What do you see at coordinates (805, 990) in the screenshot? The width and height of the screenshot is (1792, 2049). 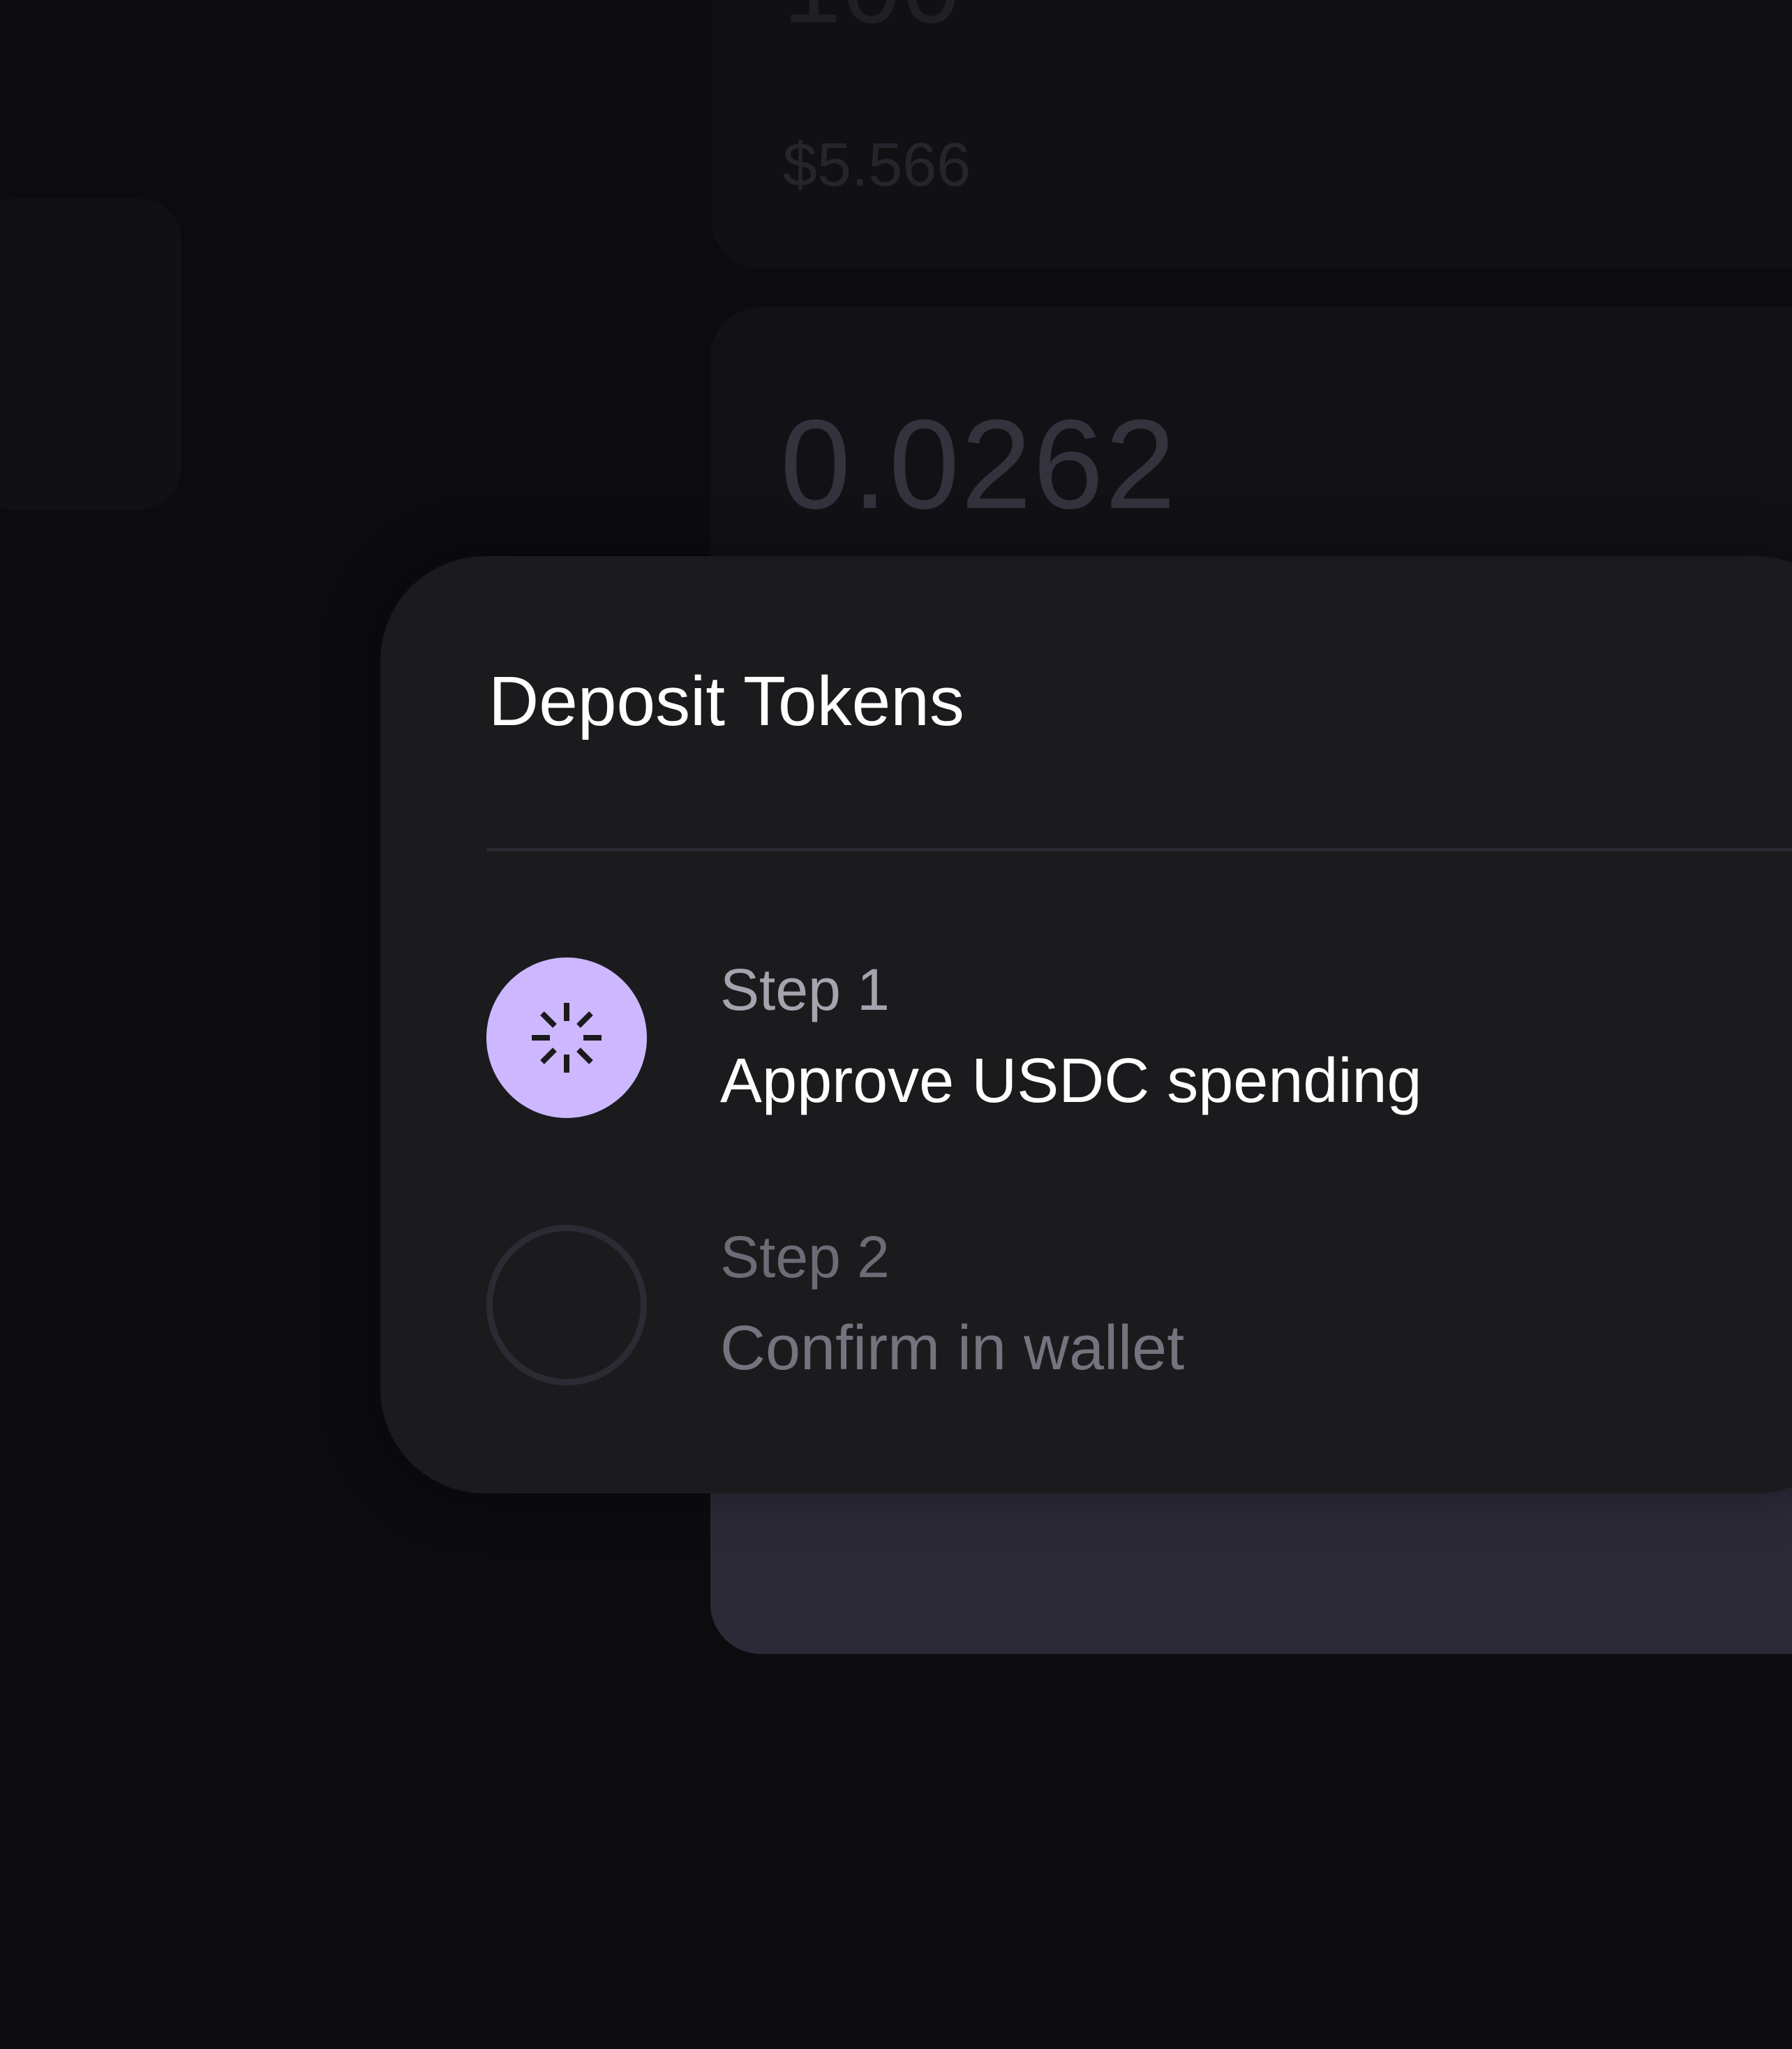 I see `step-label: Step 1` at bounding box center [805, 990].